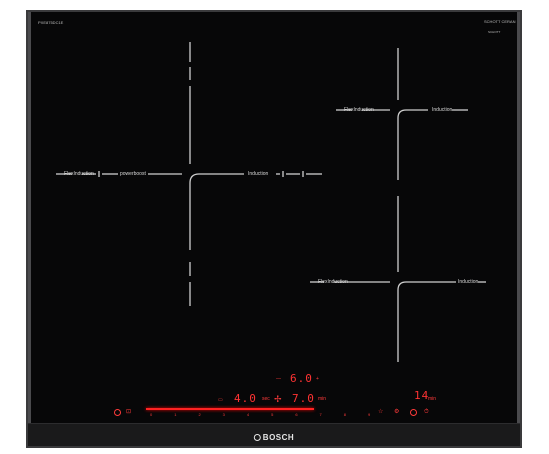 This screenshot has width=549, height=454. What do you see at coordinates (258, 174) in the screenshot?
I see `left-induction-label: Induction` at bounding box center [258, 174].